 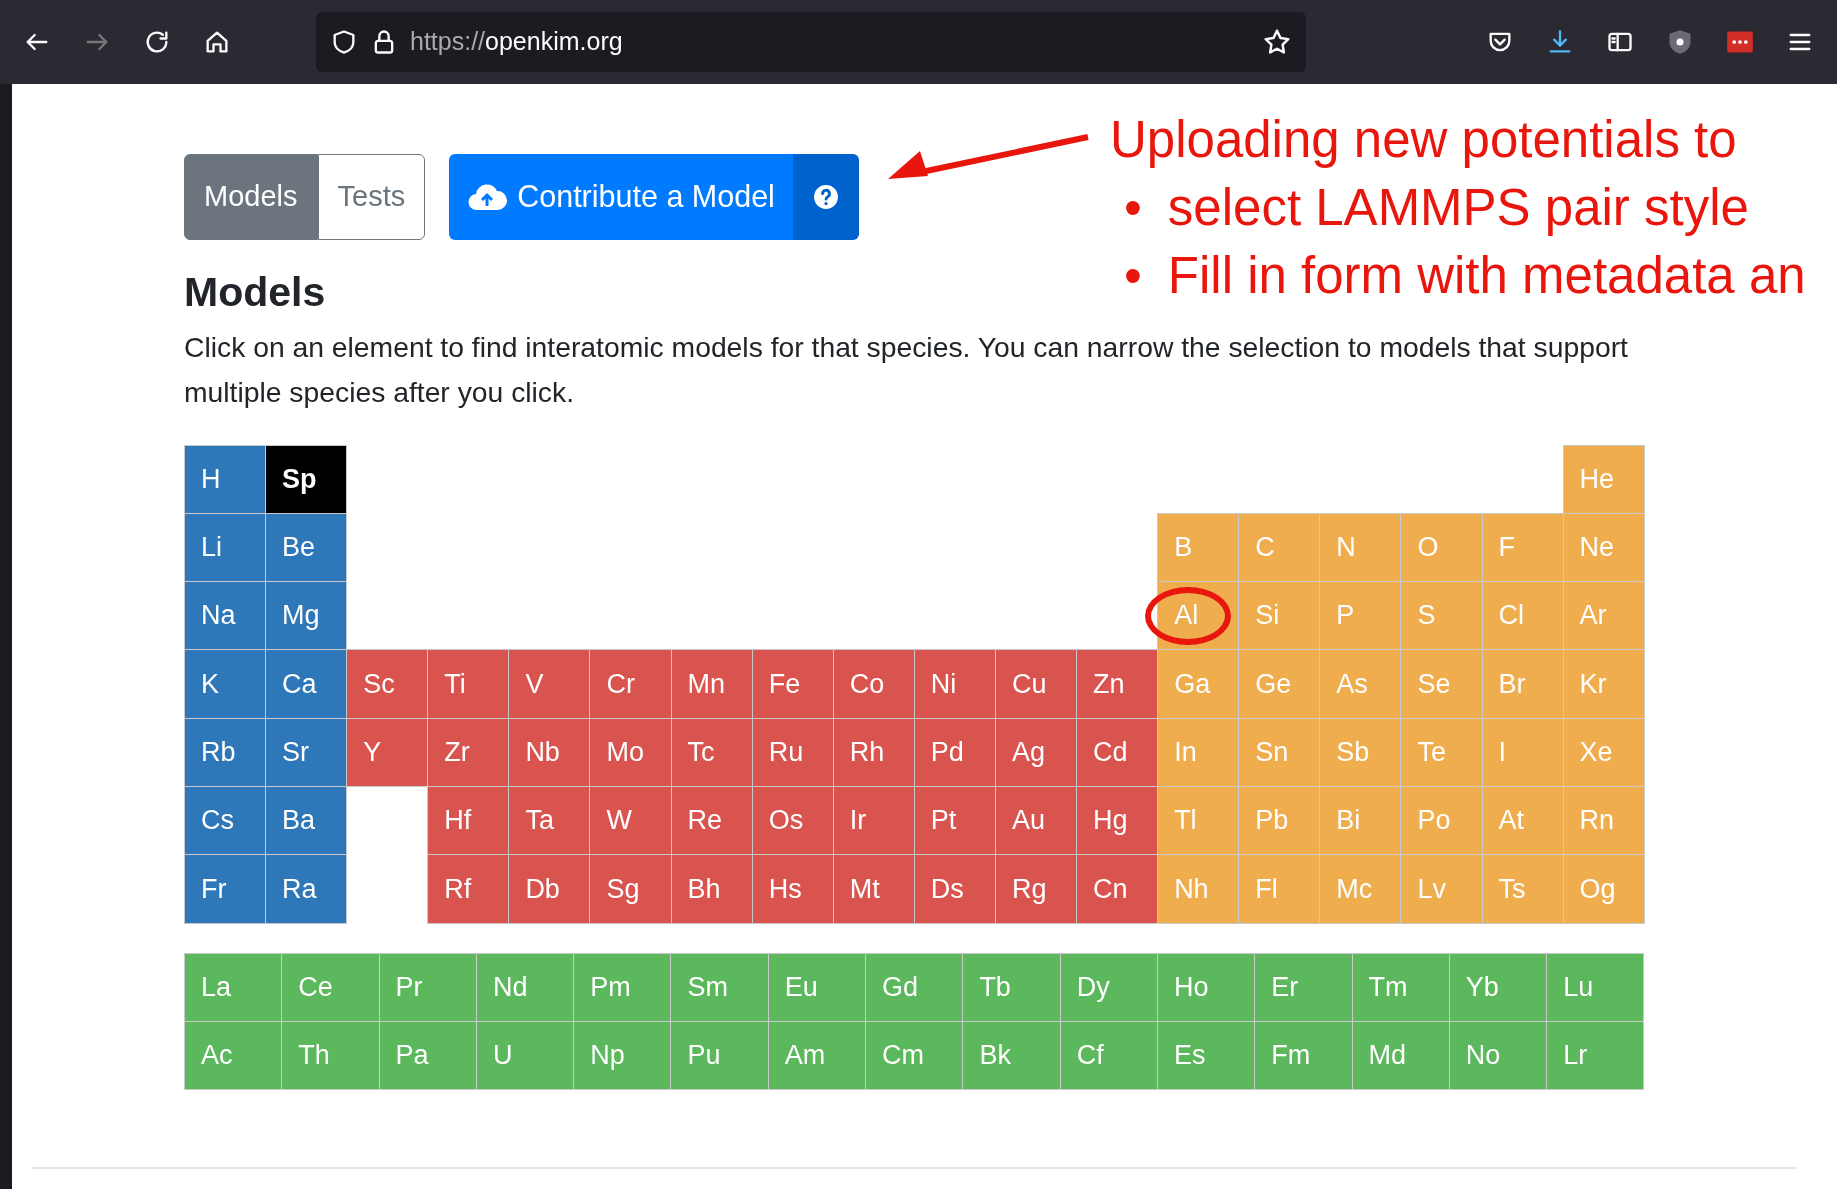 I want to click on element-tile: Hs, so click(x=792, y=889).